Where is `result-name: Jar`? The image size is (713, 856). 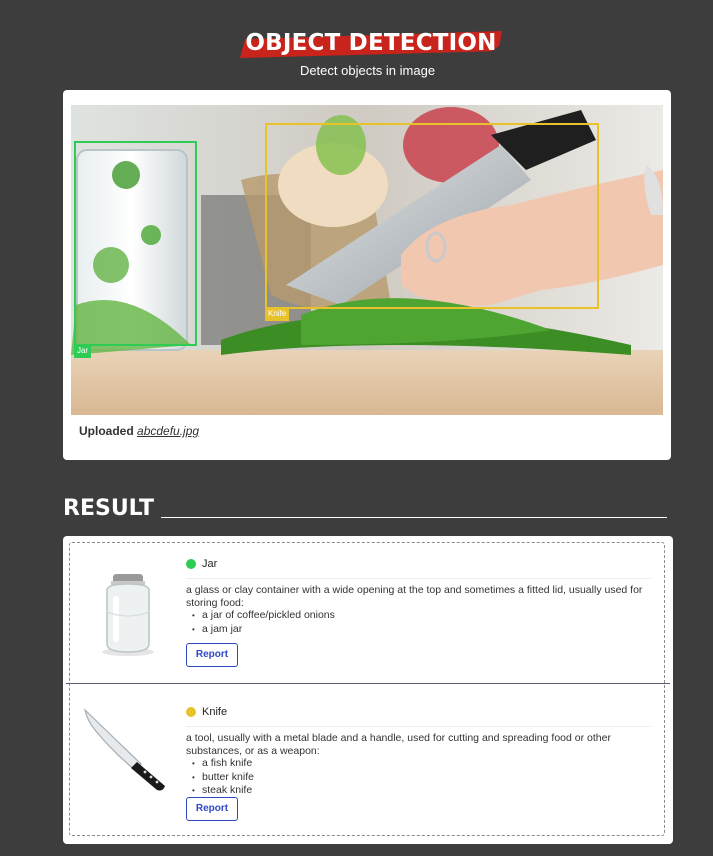 result-name: Jar is located at coordinates (210, 564).